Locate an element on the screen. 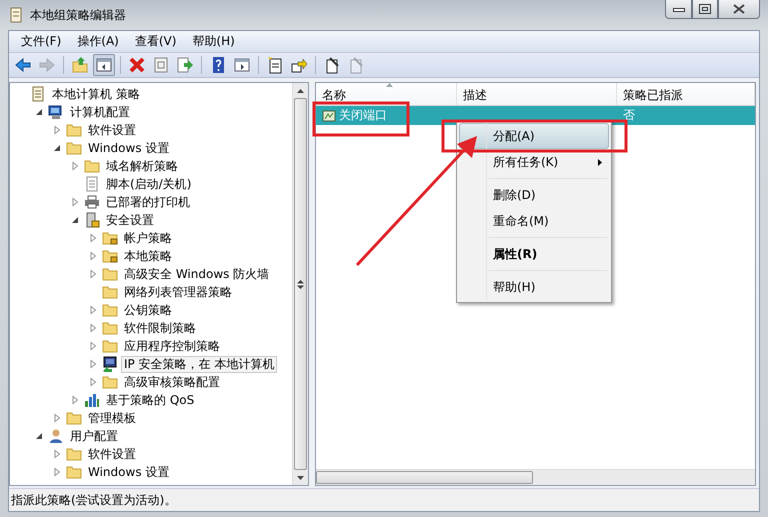  grip-arrows-icon is located at coordinates (300, 284).